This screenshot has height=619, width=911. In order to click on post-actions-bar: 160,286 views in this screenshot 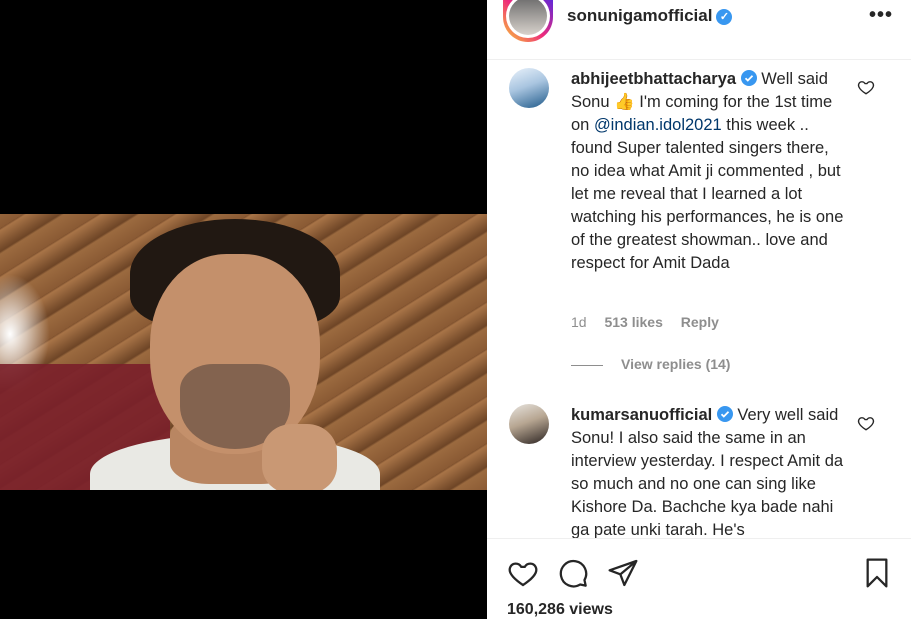, I will do `click(699, 578)`.